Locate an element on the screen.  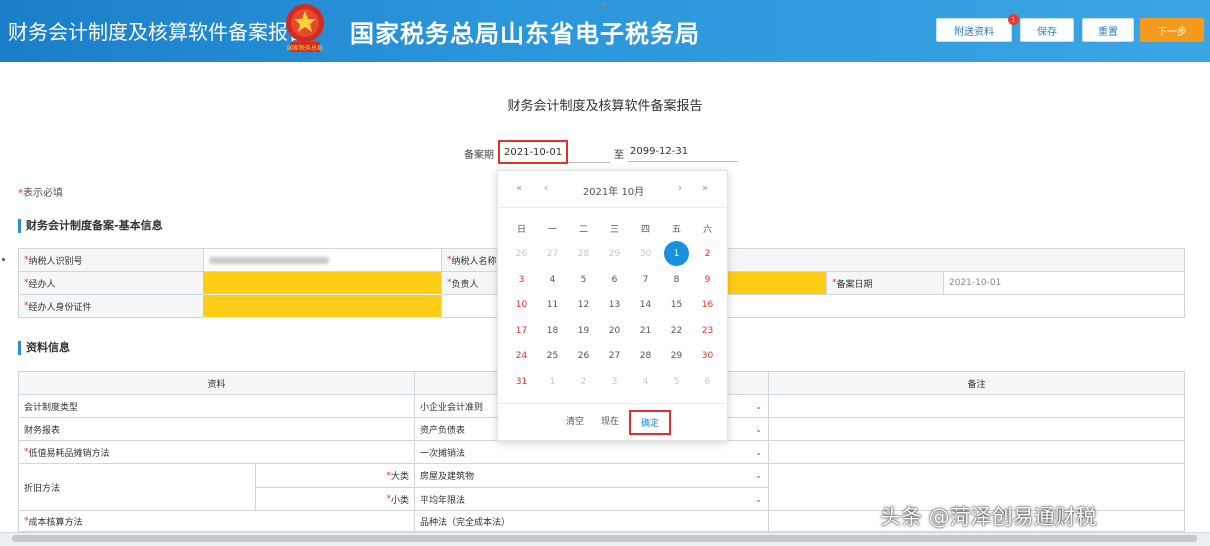
depreciation-big-select: 房屋及建筑物 ⌄ is located at coordinates (591, 475).